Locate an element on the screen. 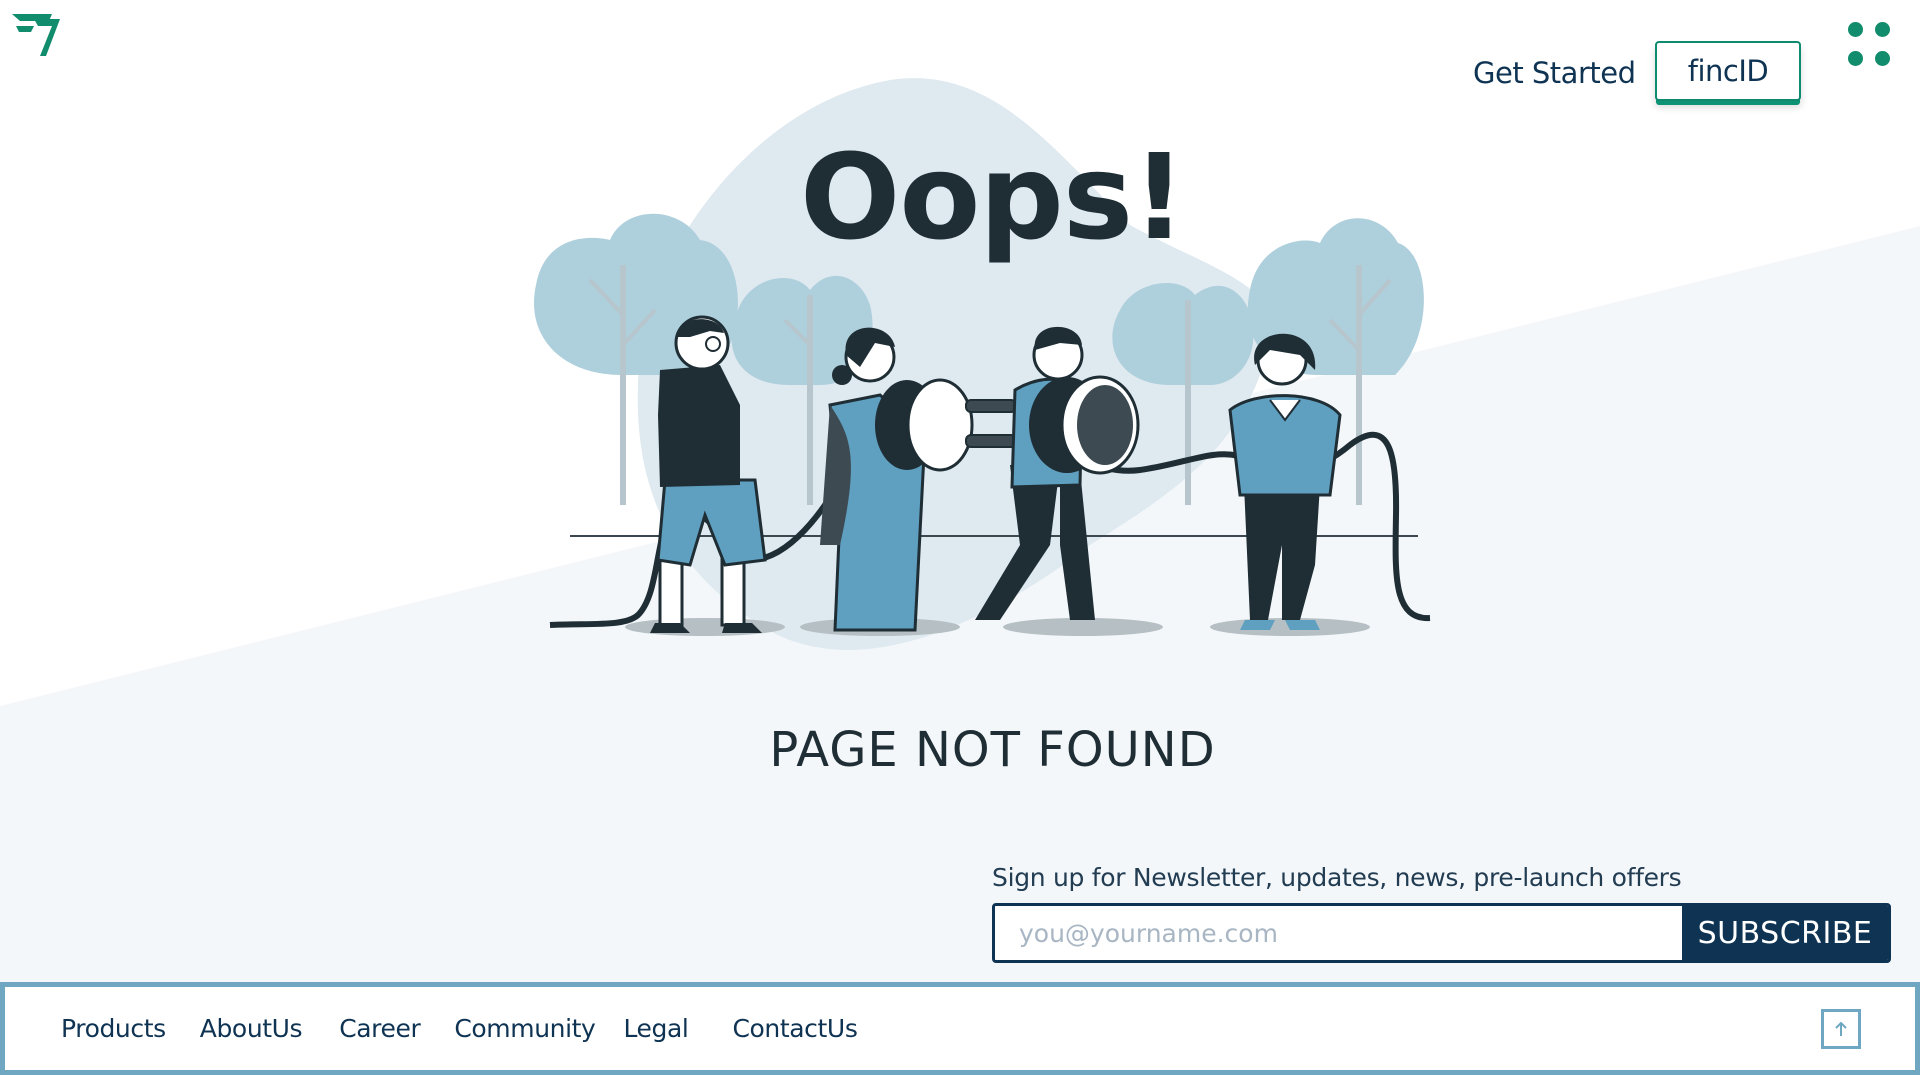 Image resolution: width=1920 pixels, height=1075 pixels. email-field is located at coordinates (1338, 933).